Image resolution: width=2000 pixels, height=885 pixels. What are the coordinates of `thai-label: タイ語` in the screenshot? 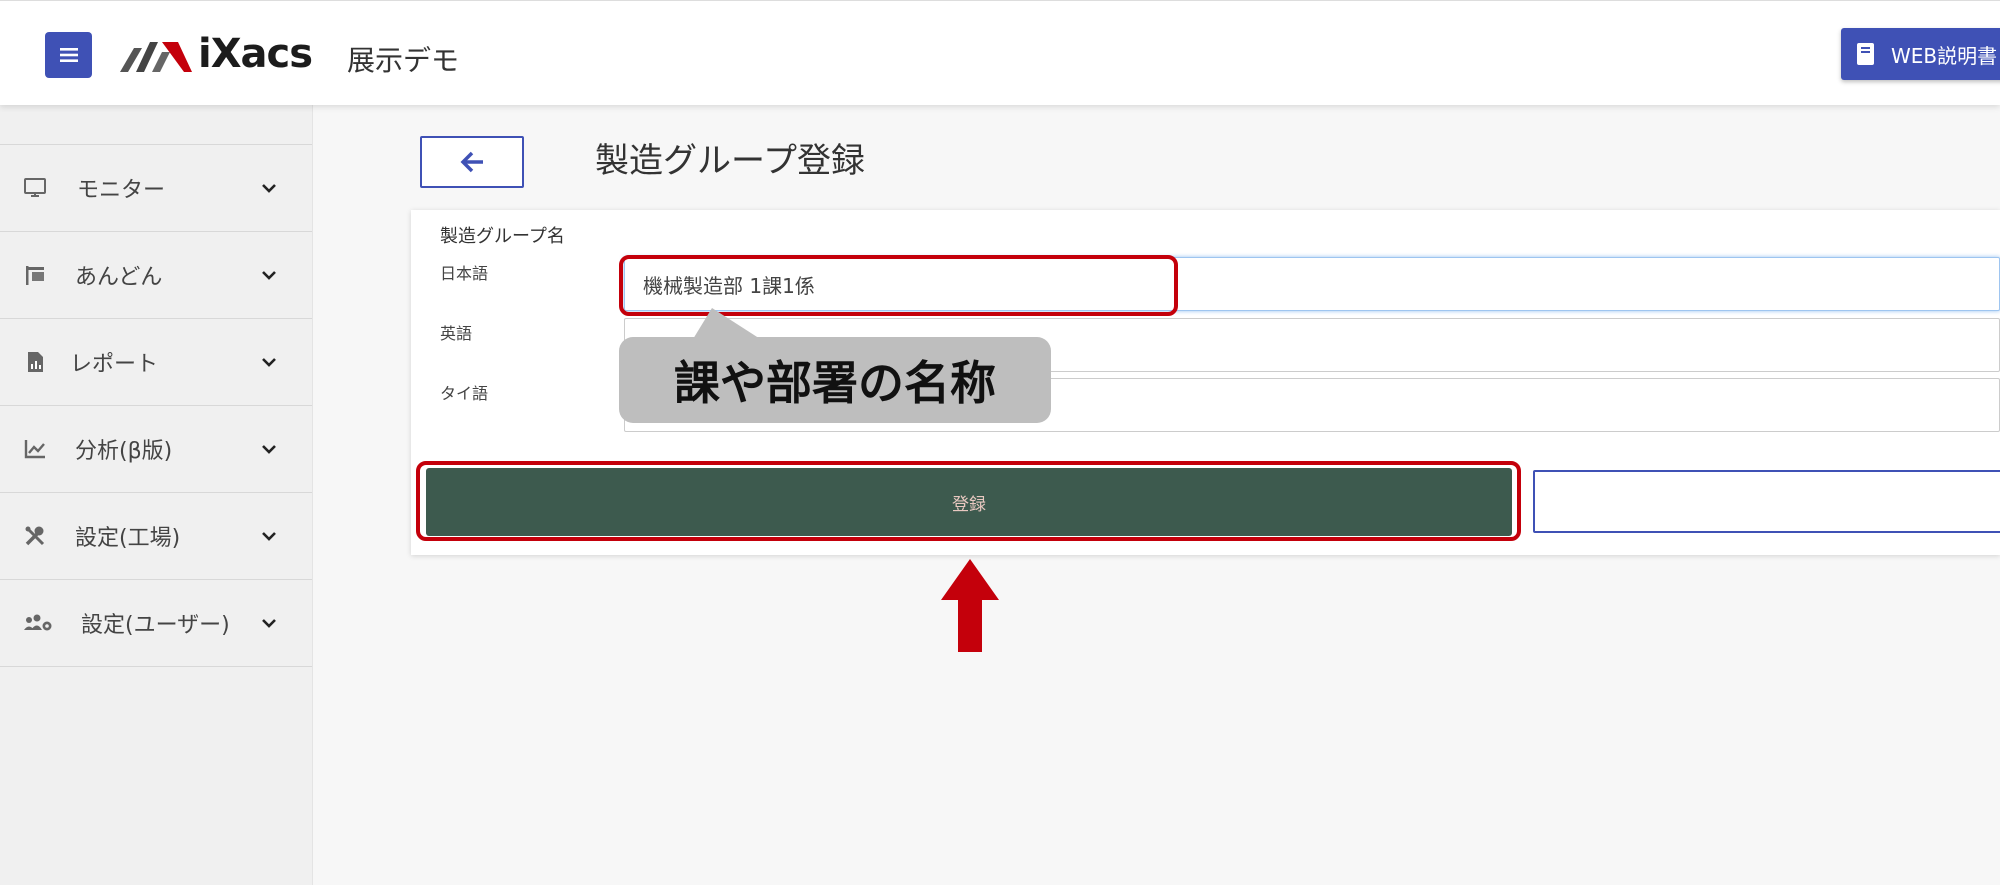 It's located at (464, 393).